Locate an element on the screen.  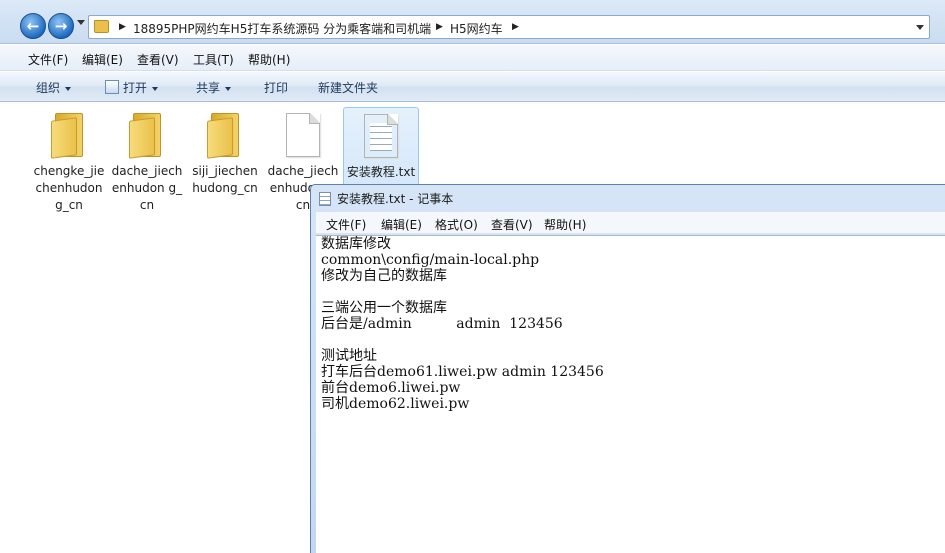
menu-tools: 工具(T) is located at coordinates (213, 59).